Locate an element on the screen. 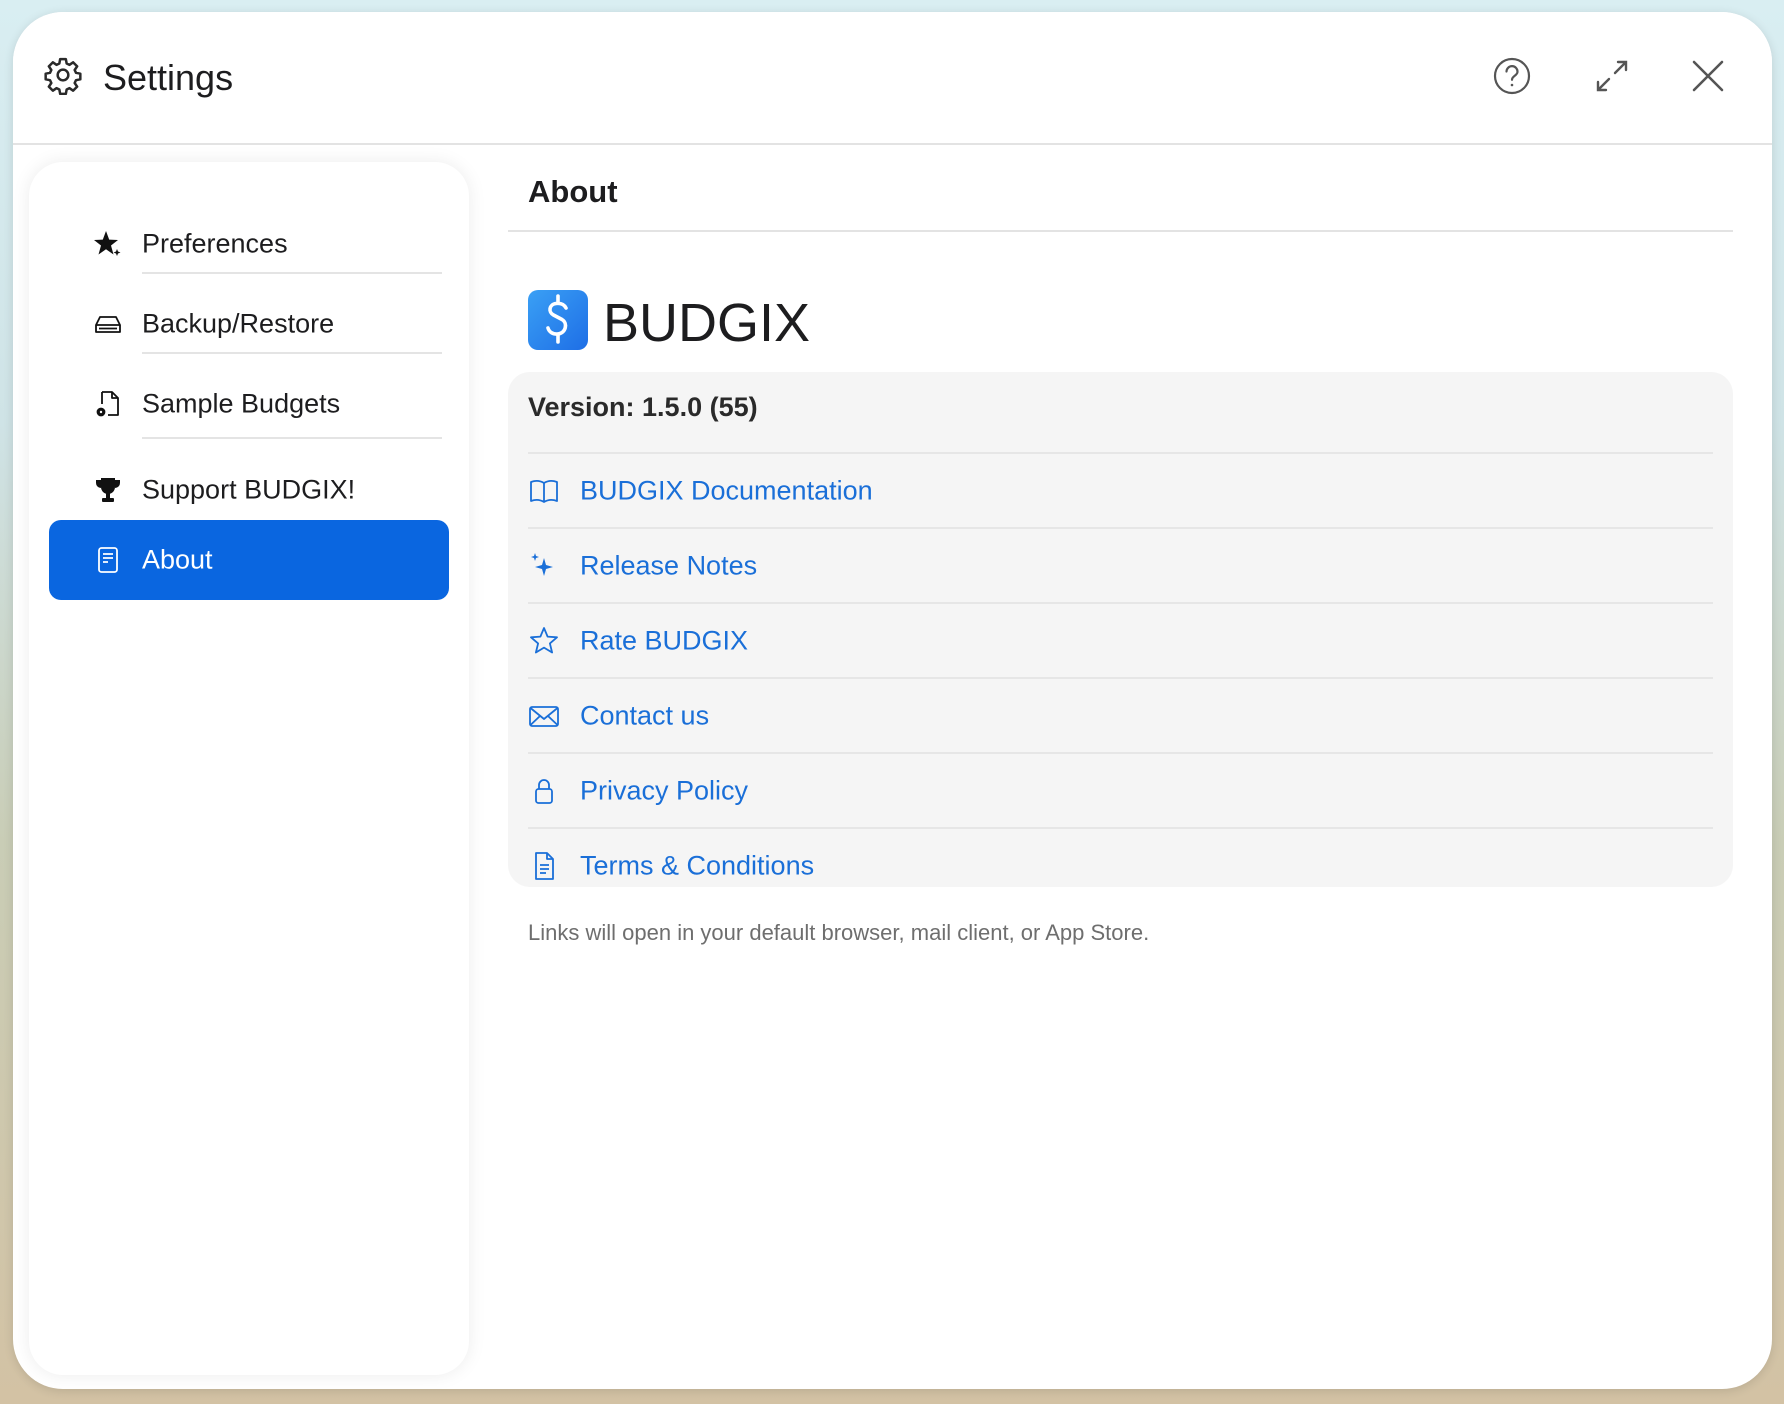  link-label: Terms & Conditions is located at coordinates (697, 865).